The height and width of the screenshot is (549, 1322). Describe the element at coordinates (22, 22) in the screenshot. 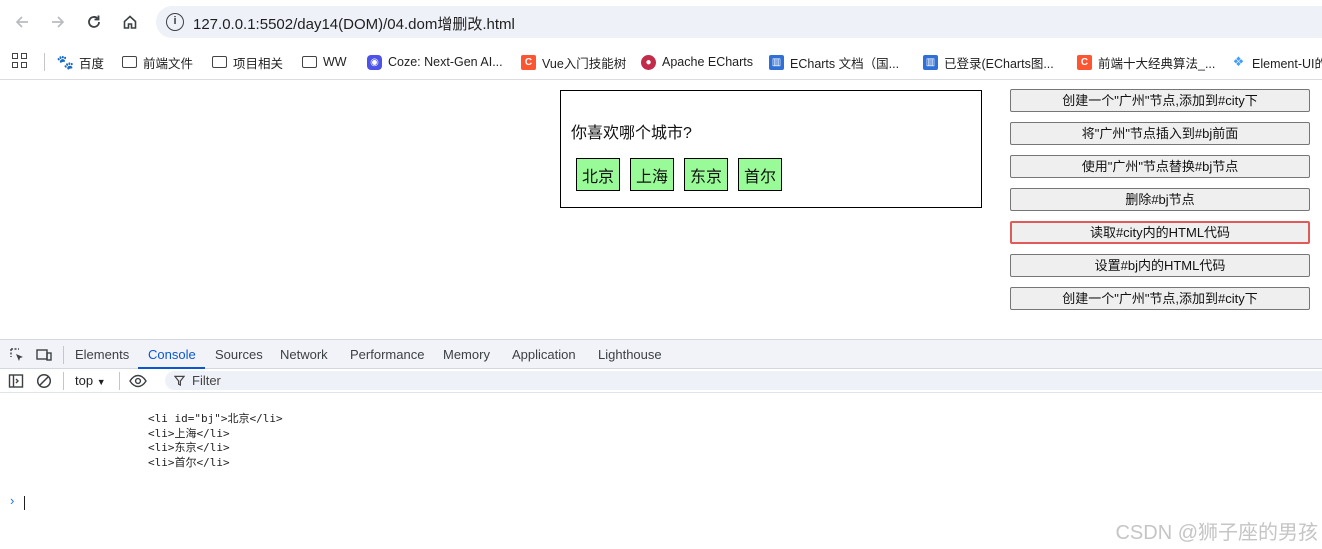

I see `arrow-left-icon` at that location.